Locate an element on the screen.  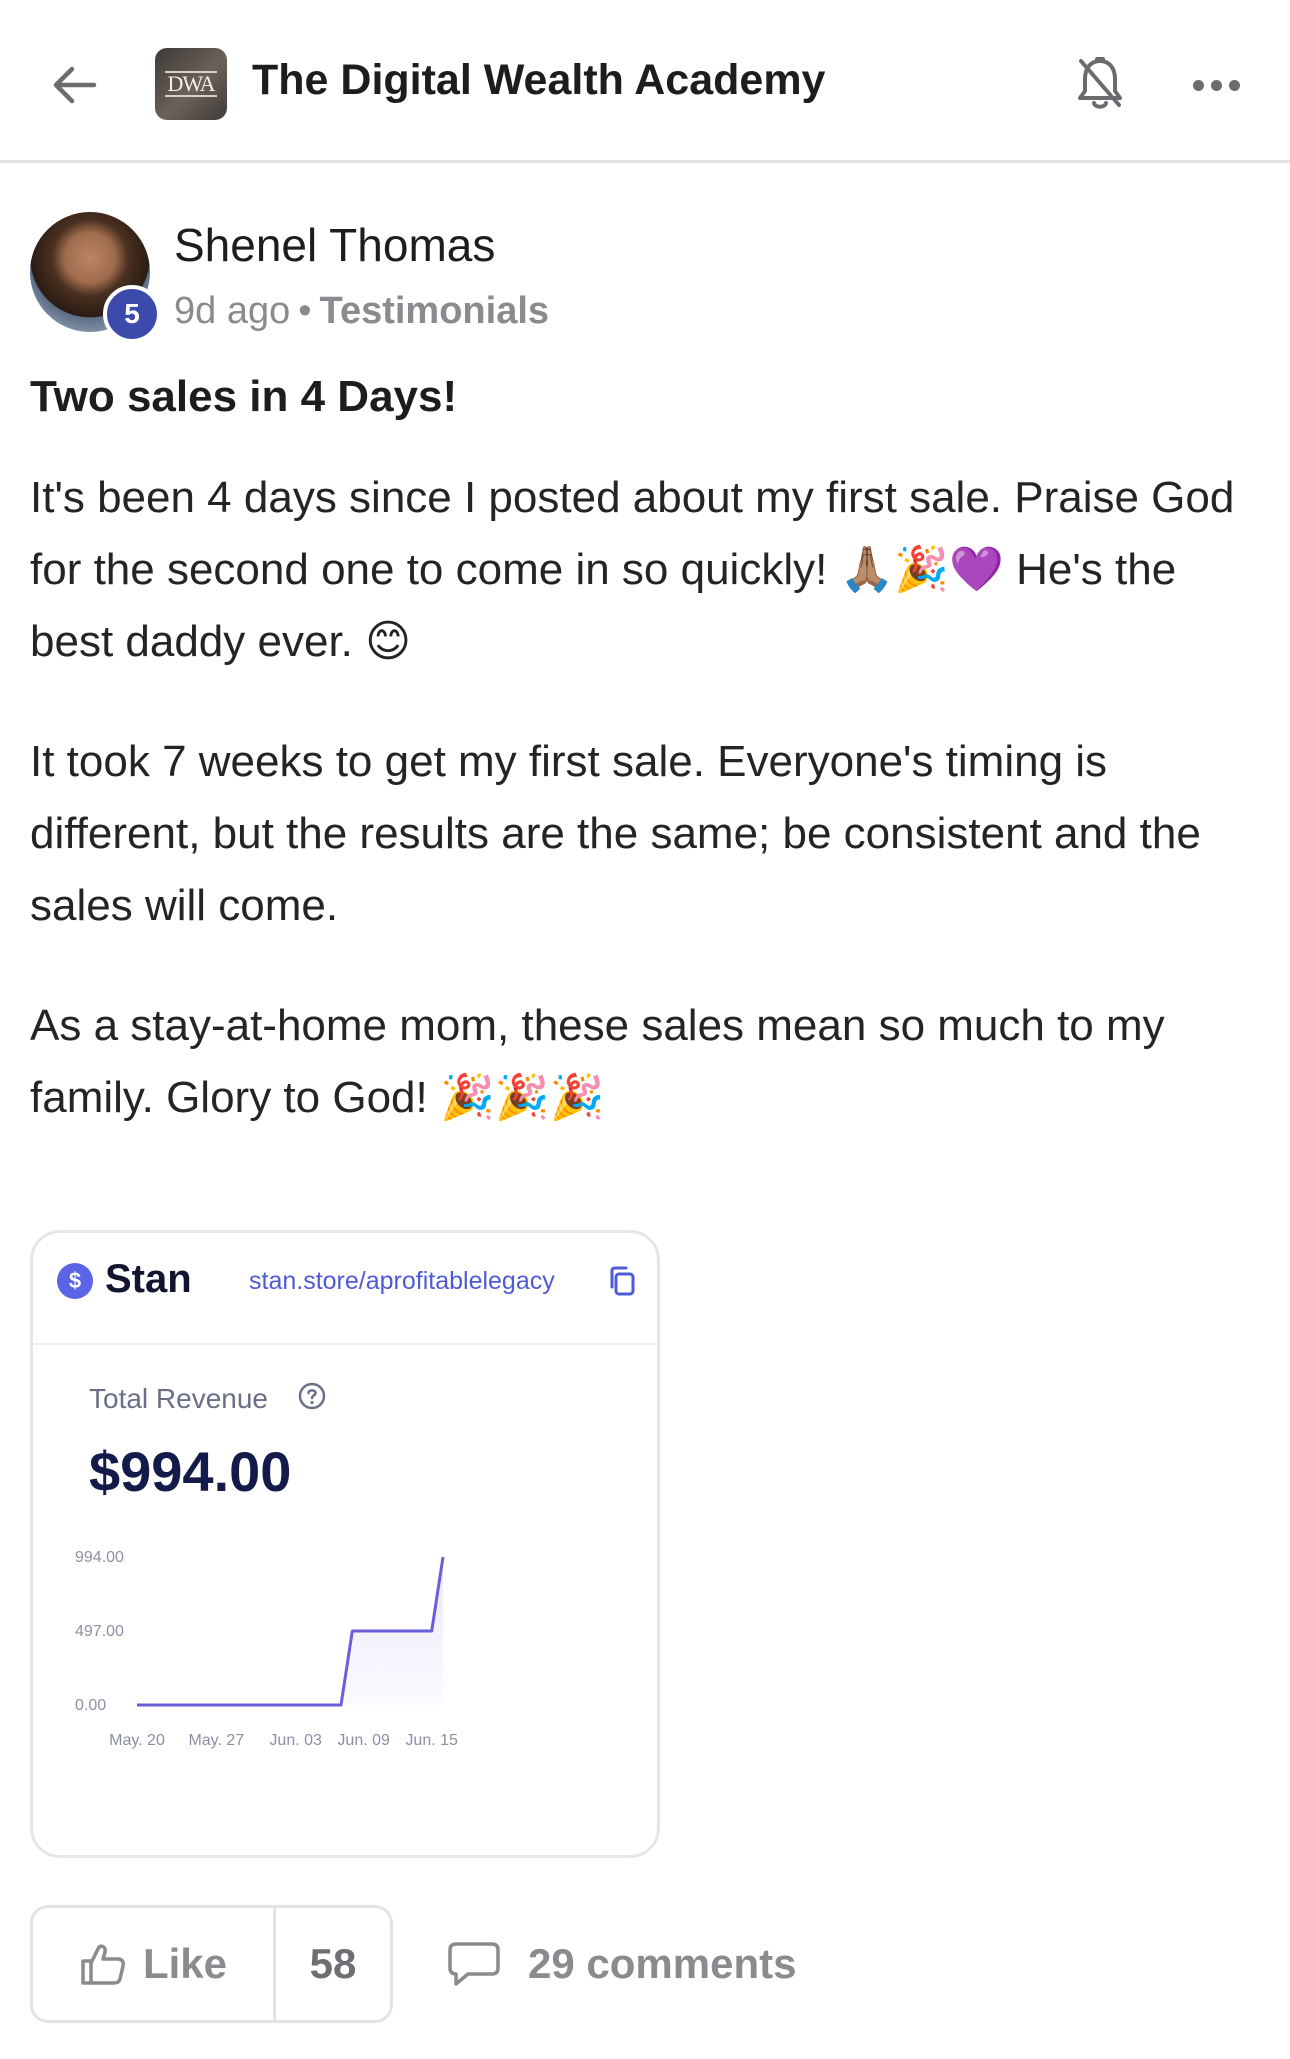
more-options-button is located at coordinates (1216, 85).